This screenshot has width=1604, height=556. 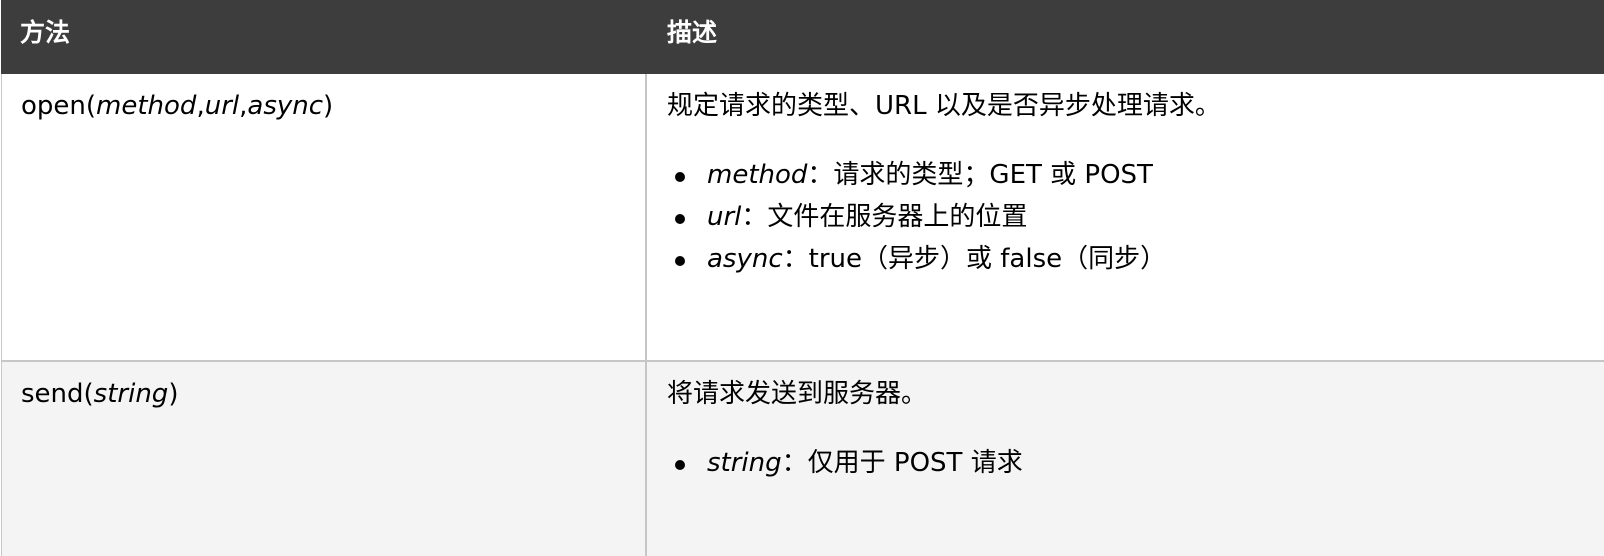 What do you see at coordinates (45, 32) in the screenshot?
I see `header-method: 方法` at bounding box center [45, 32].